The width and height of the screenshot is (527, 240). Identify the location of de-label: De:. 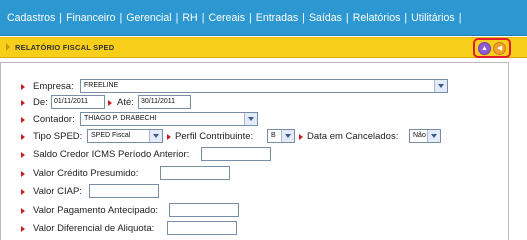
(40, 102).